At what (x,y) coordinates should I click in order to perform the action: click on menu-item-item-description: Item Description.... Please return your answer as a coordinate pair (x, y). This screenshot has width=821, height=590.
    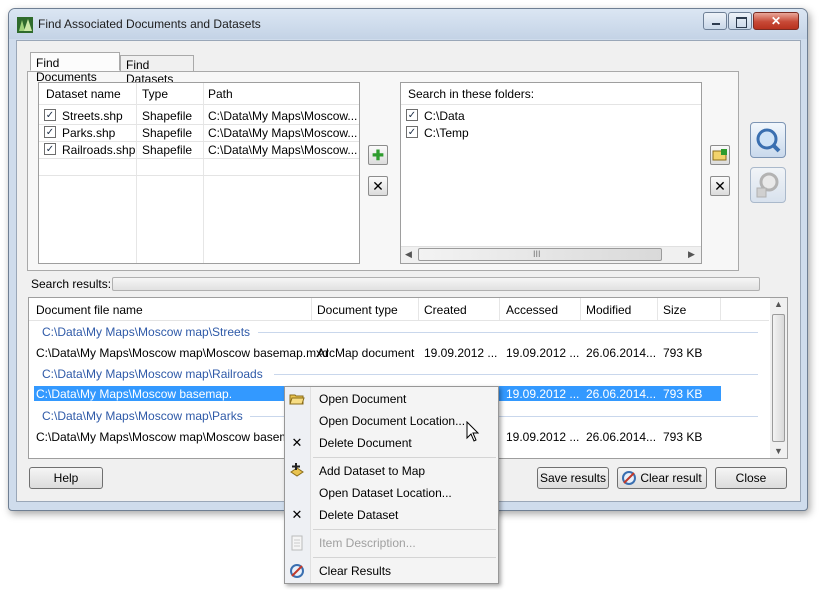
    Looking at the image, I should click on (367, 543).